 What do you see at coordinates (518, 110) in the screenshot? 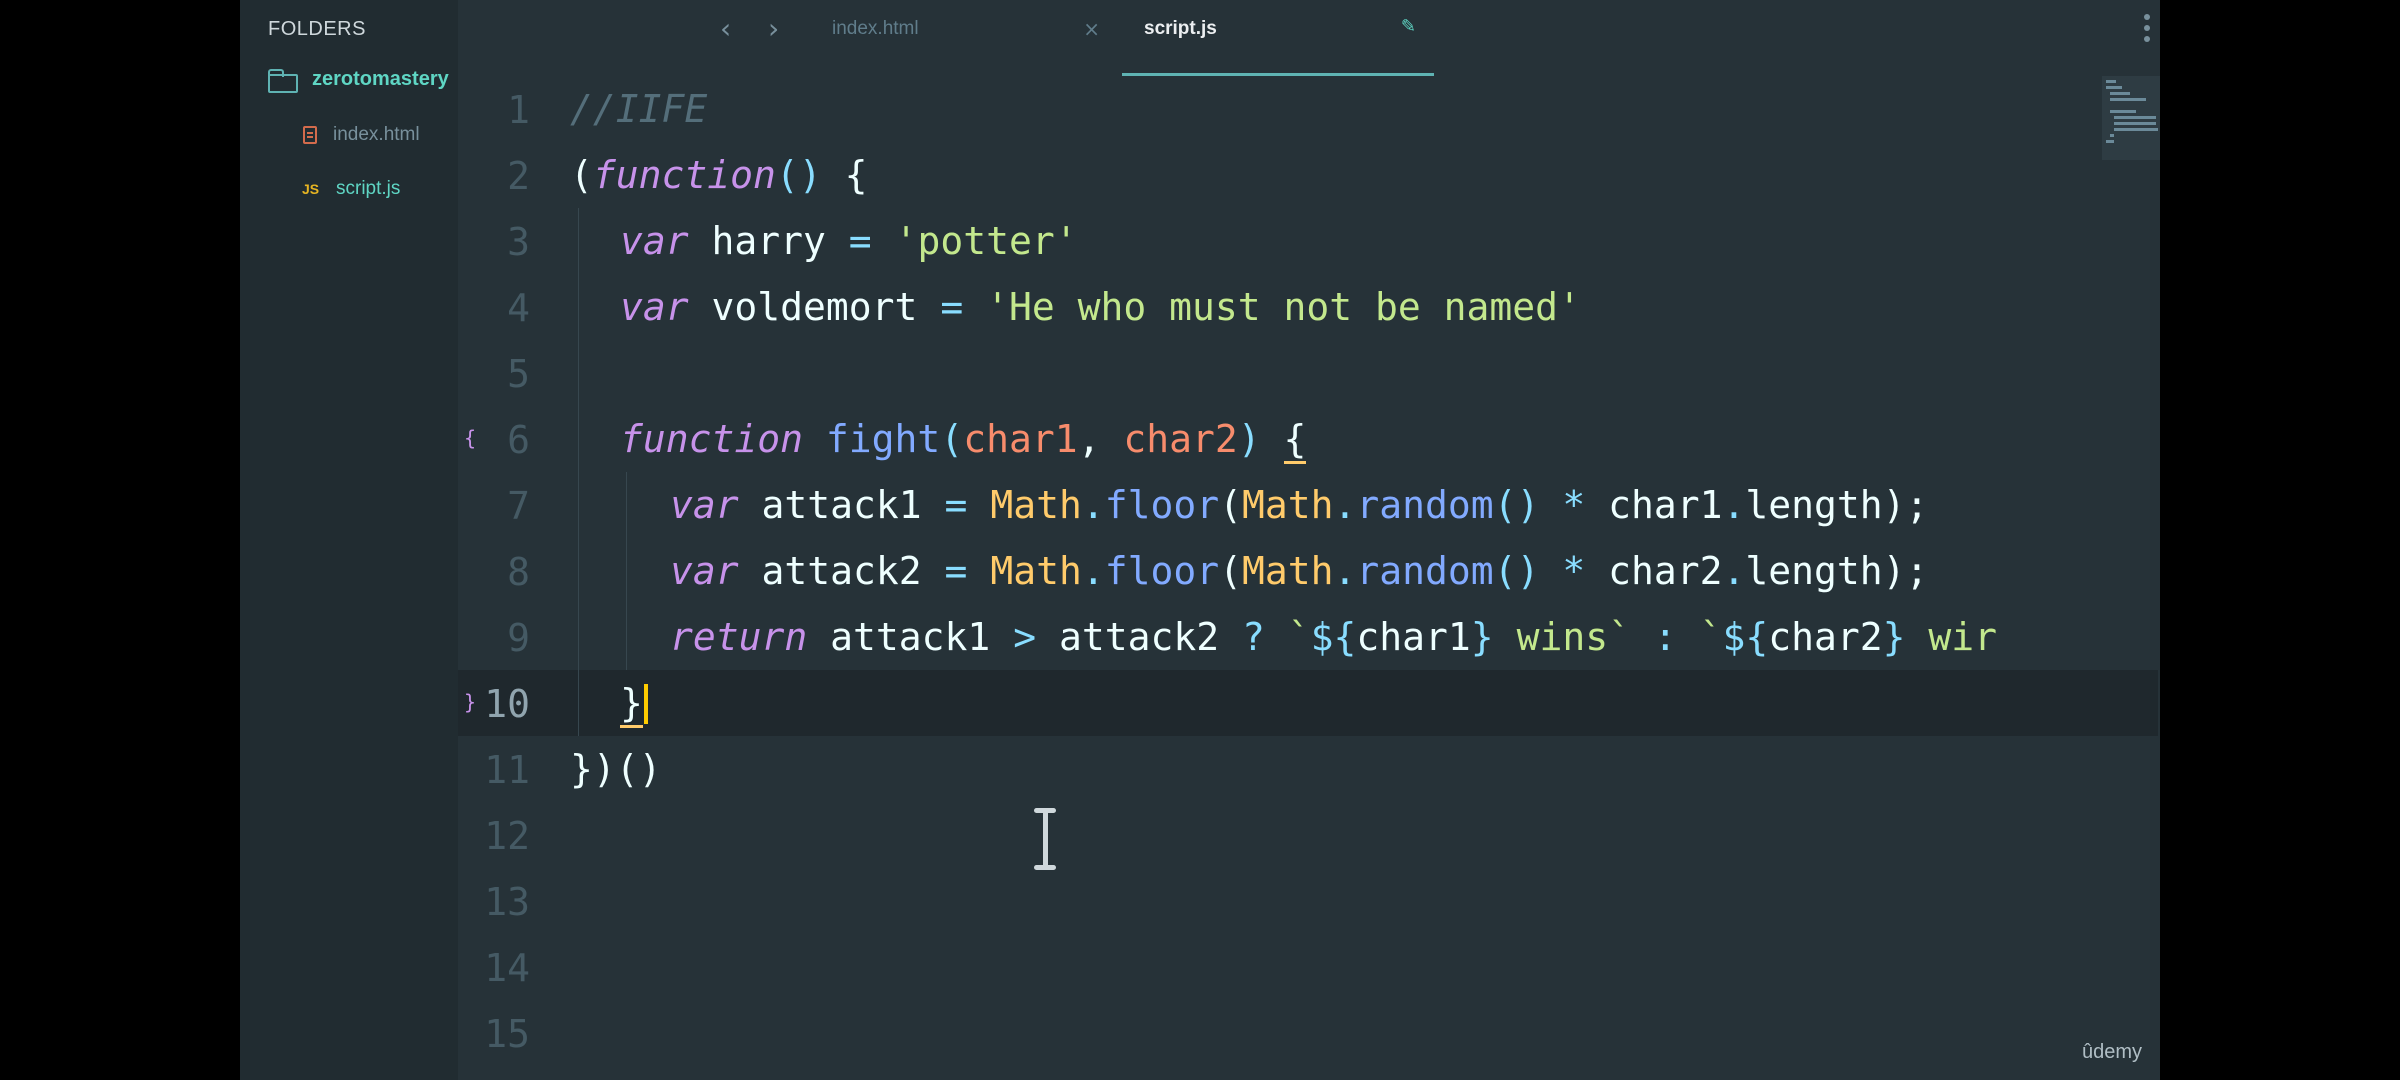
I see `line-number: 1` at bounding box center [518, 110].